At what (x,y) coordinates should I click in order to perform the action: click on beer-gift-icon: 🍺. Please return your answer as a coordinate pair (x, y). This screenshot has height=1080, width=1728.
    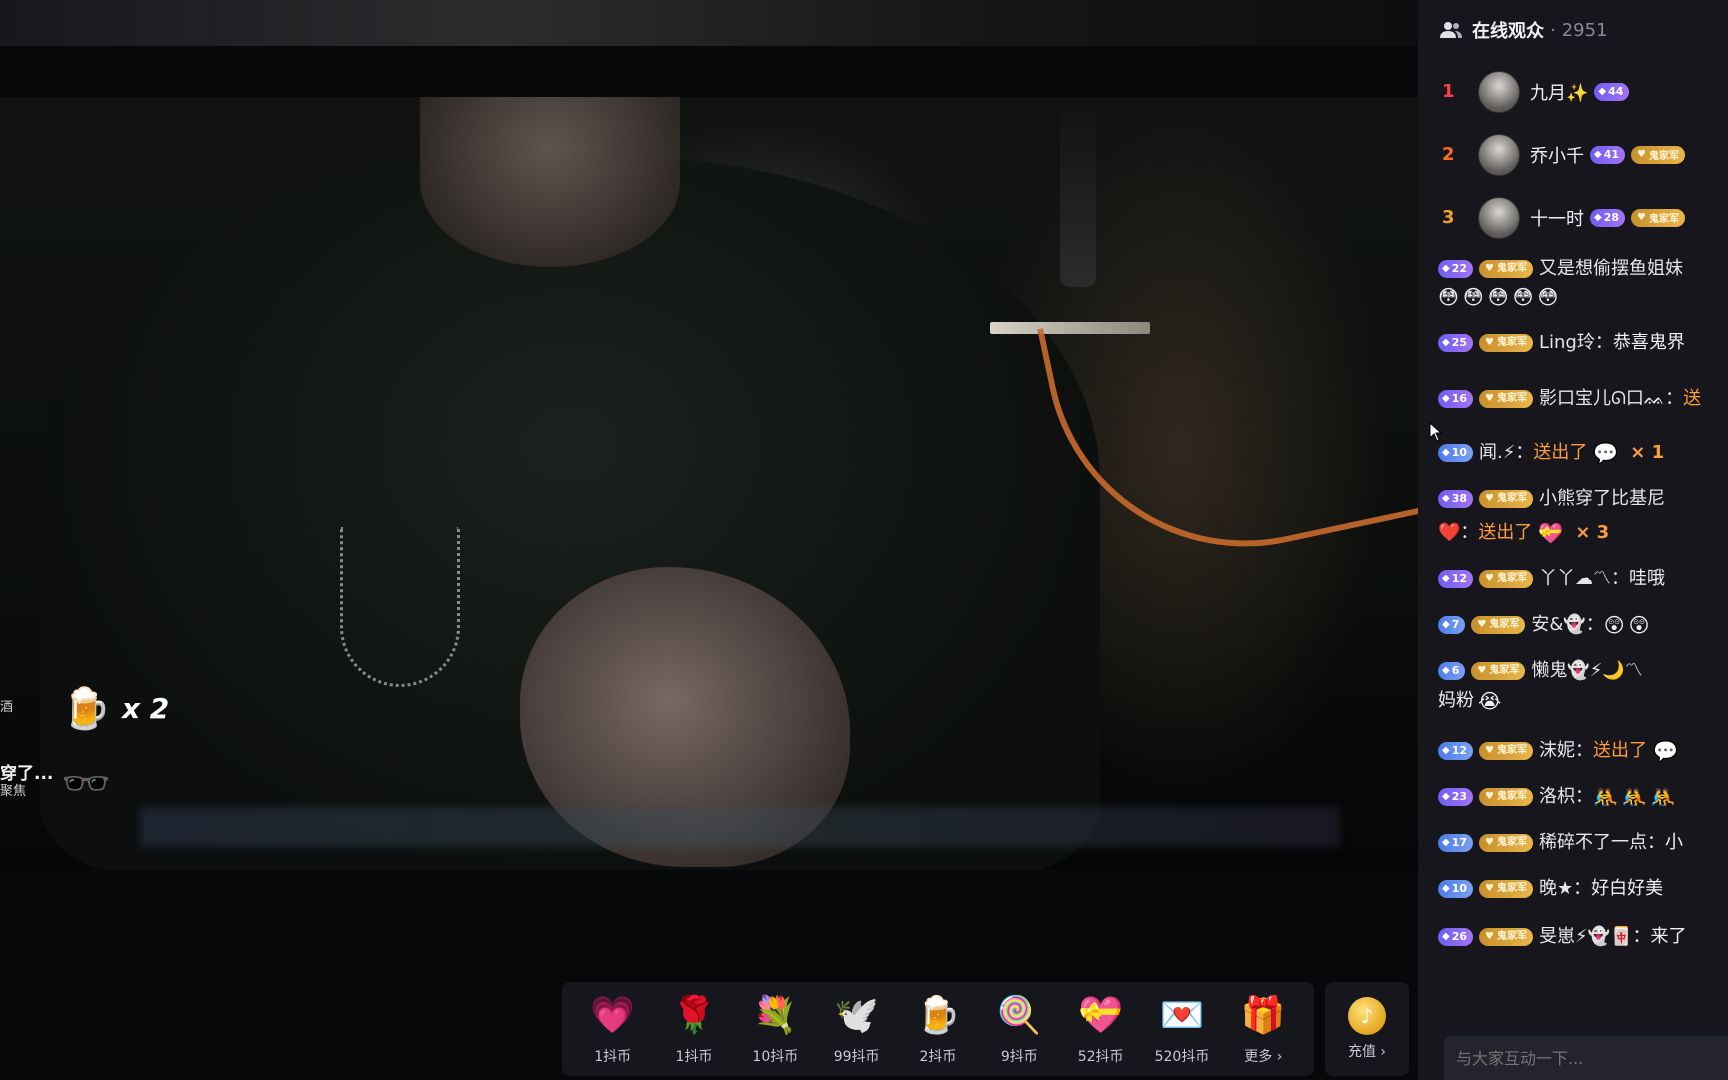
    Looking at the image, I should click on (938, 1015).